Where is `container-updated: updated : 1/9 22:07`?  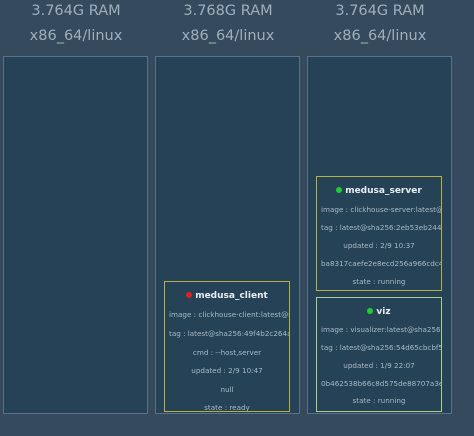 container-updated: updated : 1/9 22:07 is located at coordinates (379, 365).